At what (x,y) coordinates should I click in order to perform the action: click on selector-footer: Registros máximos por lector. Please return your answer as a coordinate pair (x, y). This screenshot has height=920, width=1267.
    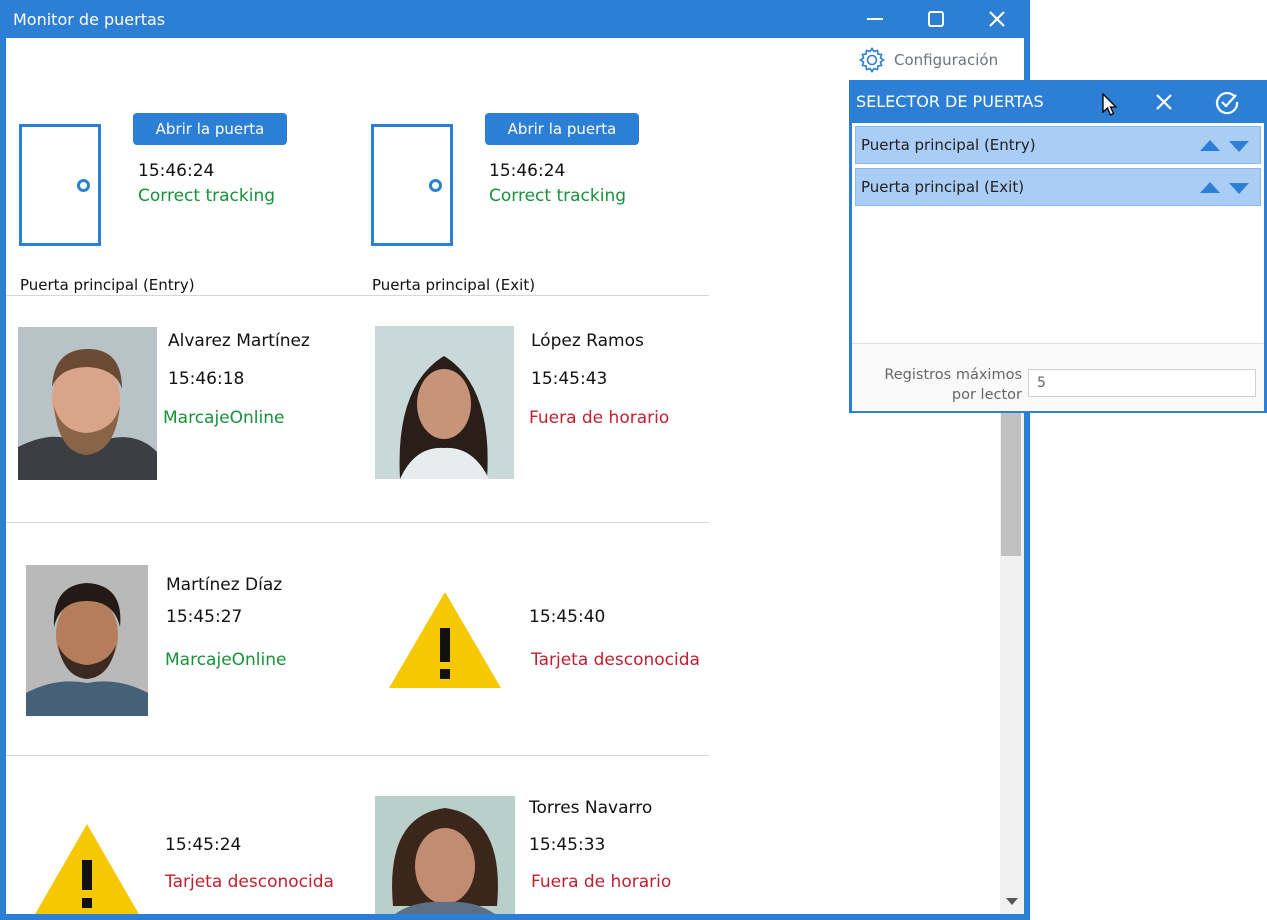
    Looking at the image, I should click on (1058, 377).